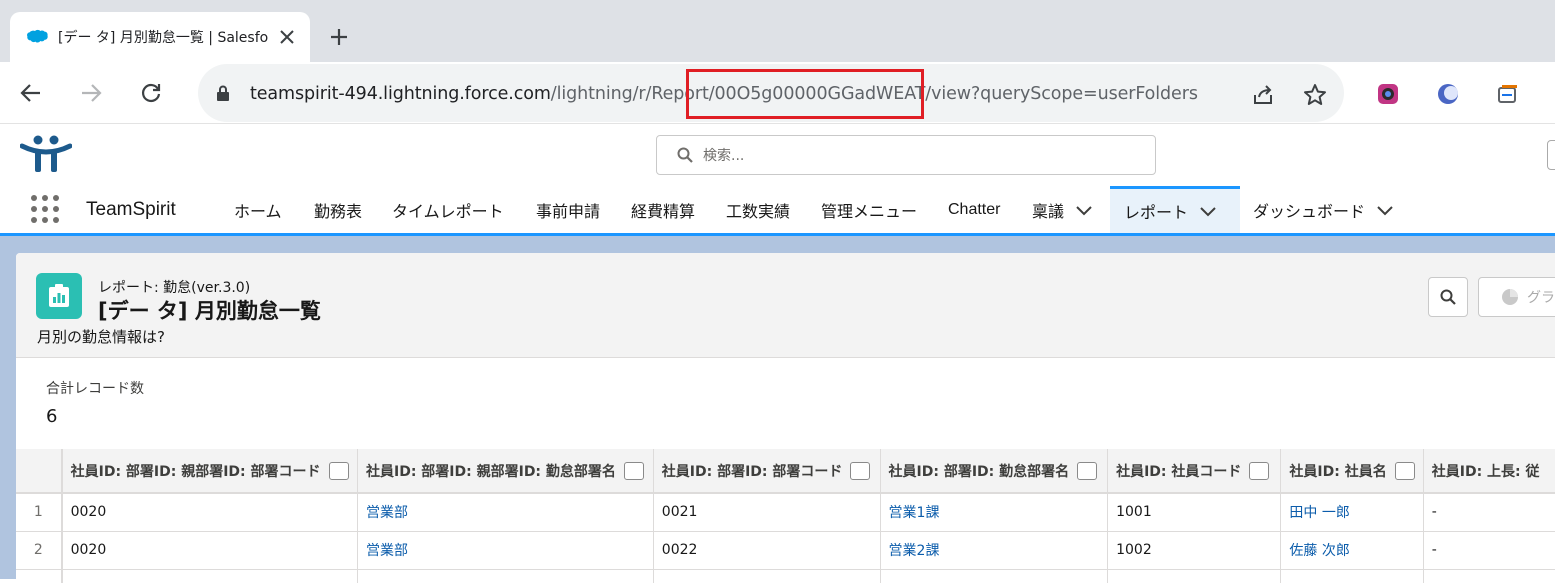 The height and width of the screenshot is (583, 1555). I want to click on new-tab-icon, so click(339, 37).